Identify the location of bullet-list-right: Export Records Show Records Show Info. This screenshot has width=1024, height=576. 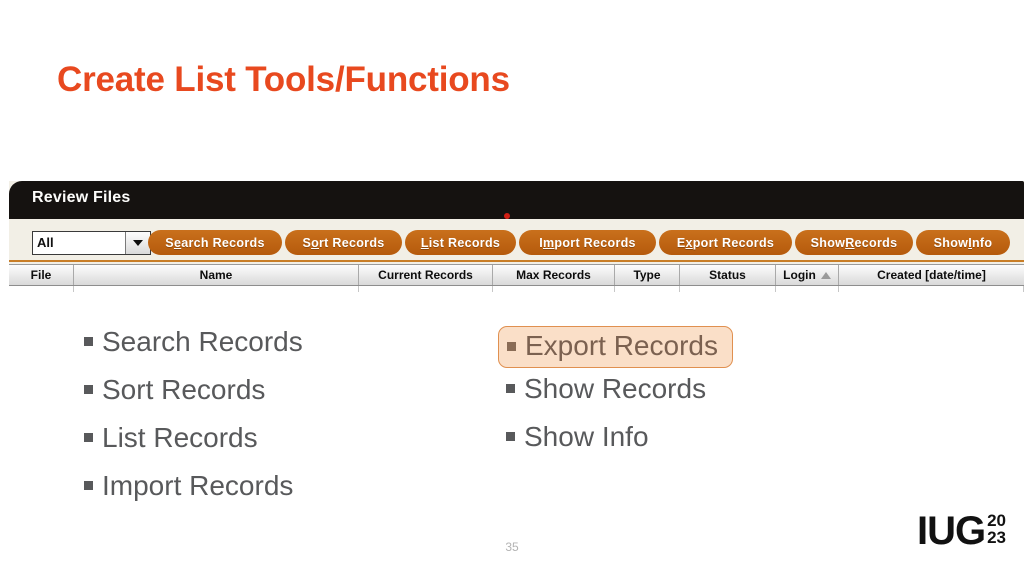
(615, 397).